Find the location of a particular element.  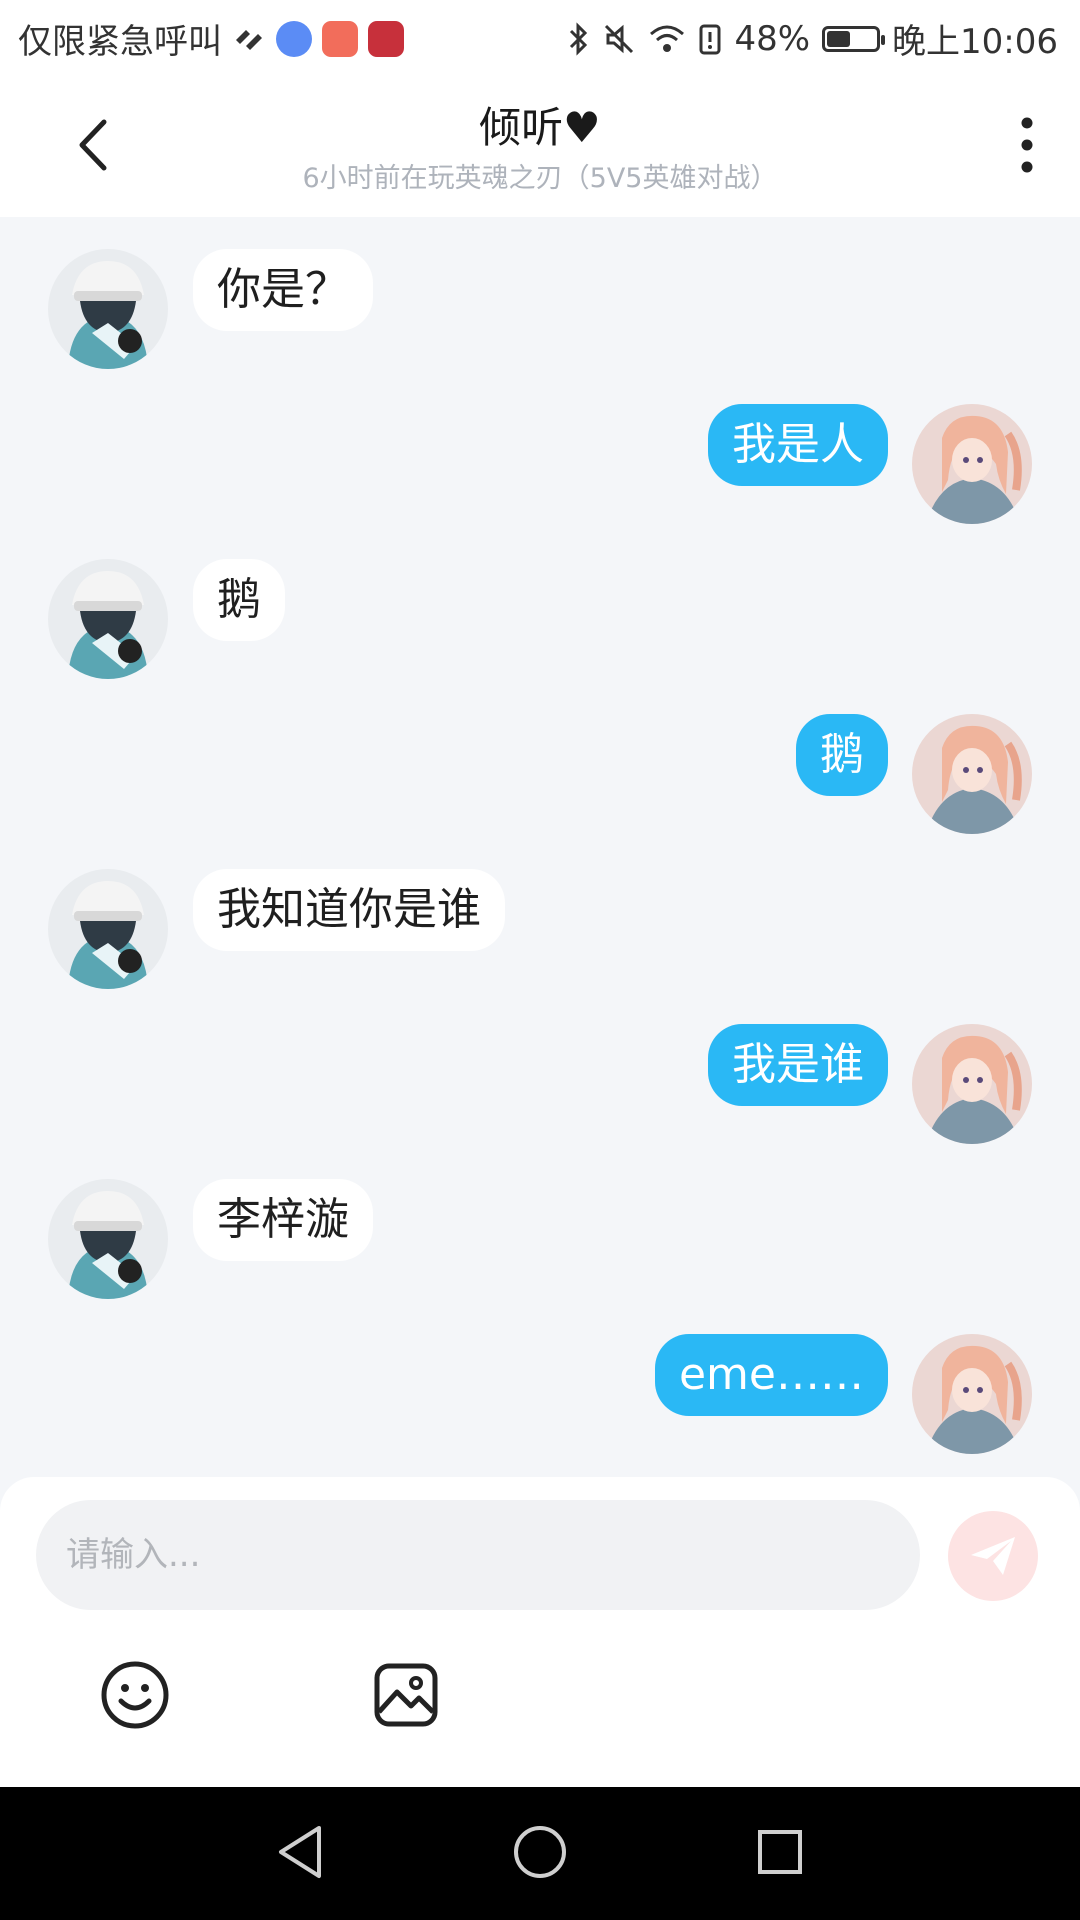

image-icon is located at coordinates (406, 1695).